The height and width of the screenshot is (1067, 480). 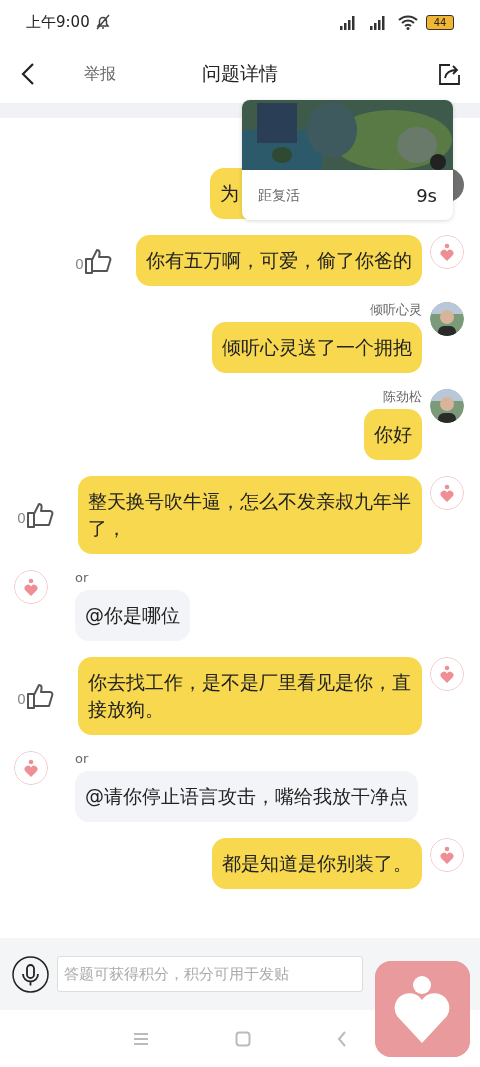 I want to click on message-bubble: 都是知道是你别装了。, so click(x=317, y=863).